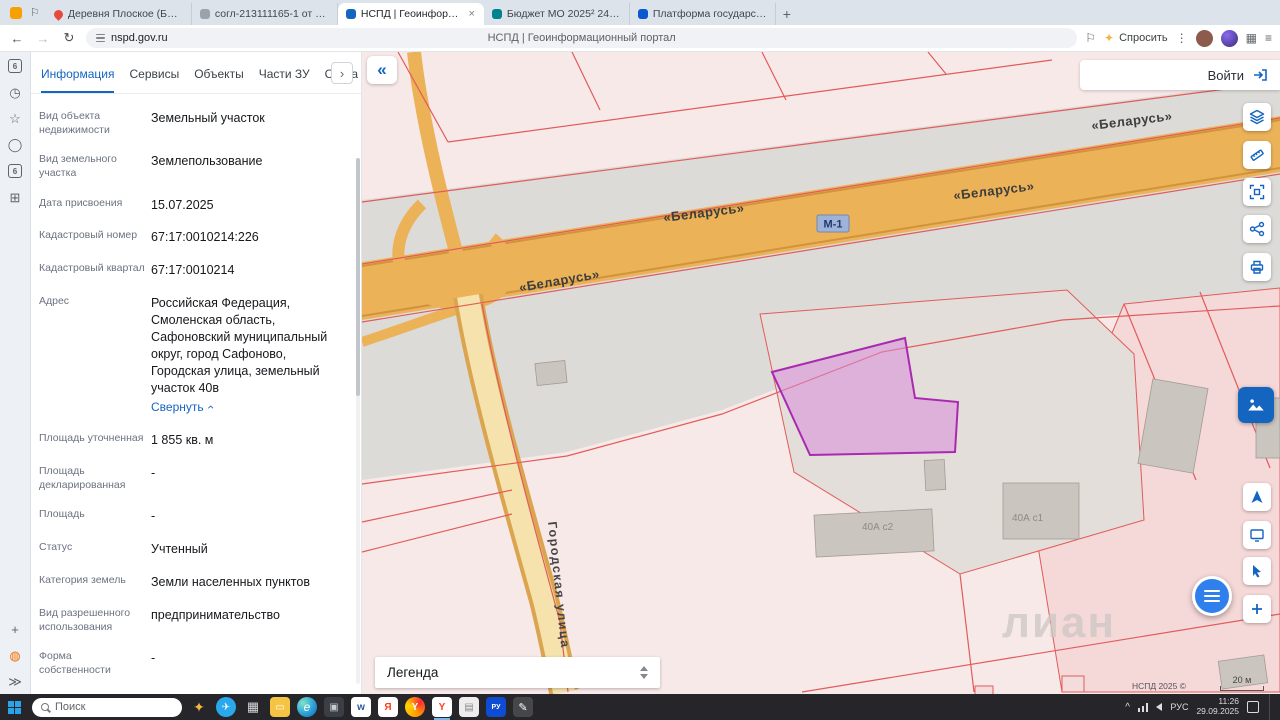 The height and width of the screenshot is (720, 1280). What do you see at coordinates (253, 707) in the screenshot?
I see `taskbar-app-icon: ▦` at bounding box center [253, 707].